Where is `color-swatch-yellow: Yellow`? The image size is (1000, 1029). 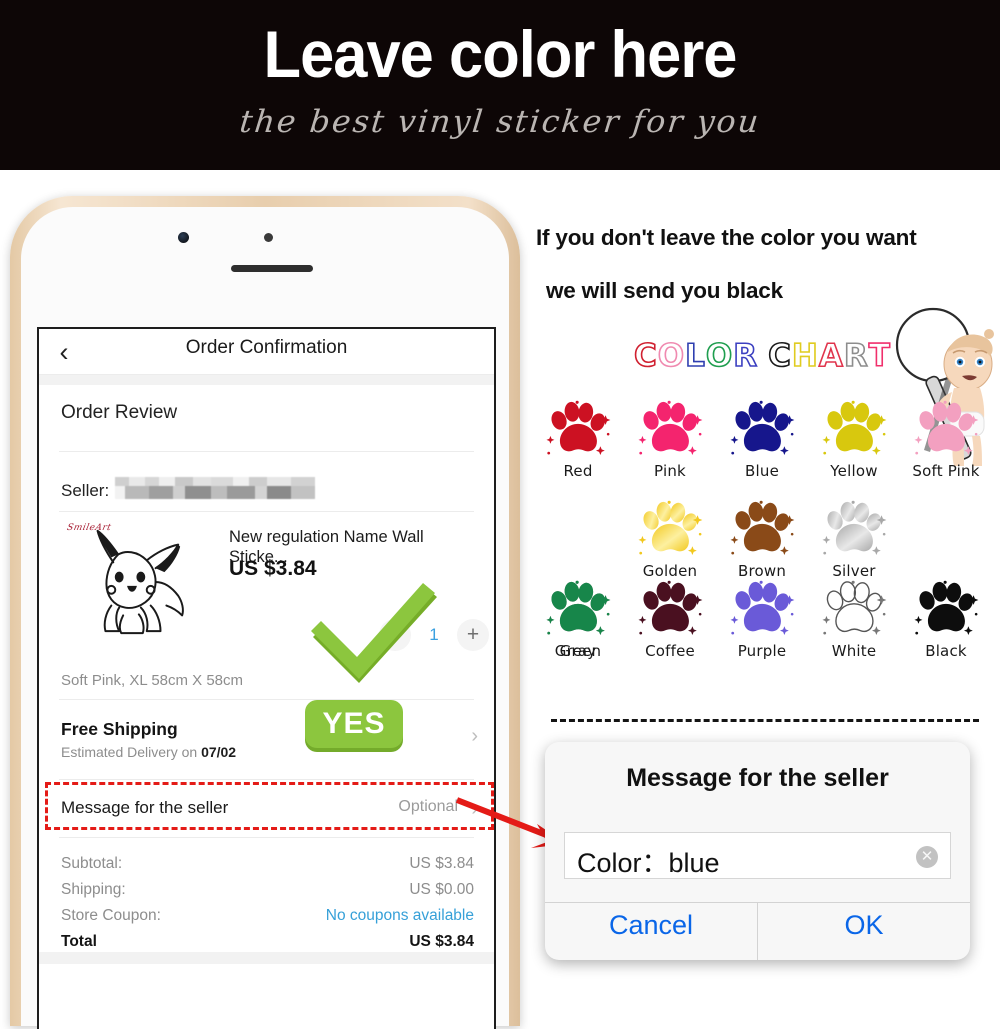
color-swatch-yellow: Yellow is located at coordinates (854, 439).